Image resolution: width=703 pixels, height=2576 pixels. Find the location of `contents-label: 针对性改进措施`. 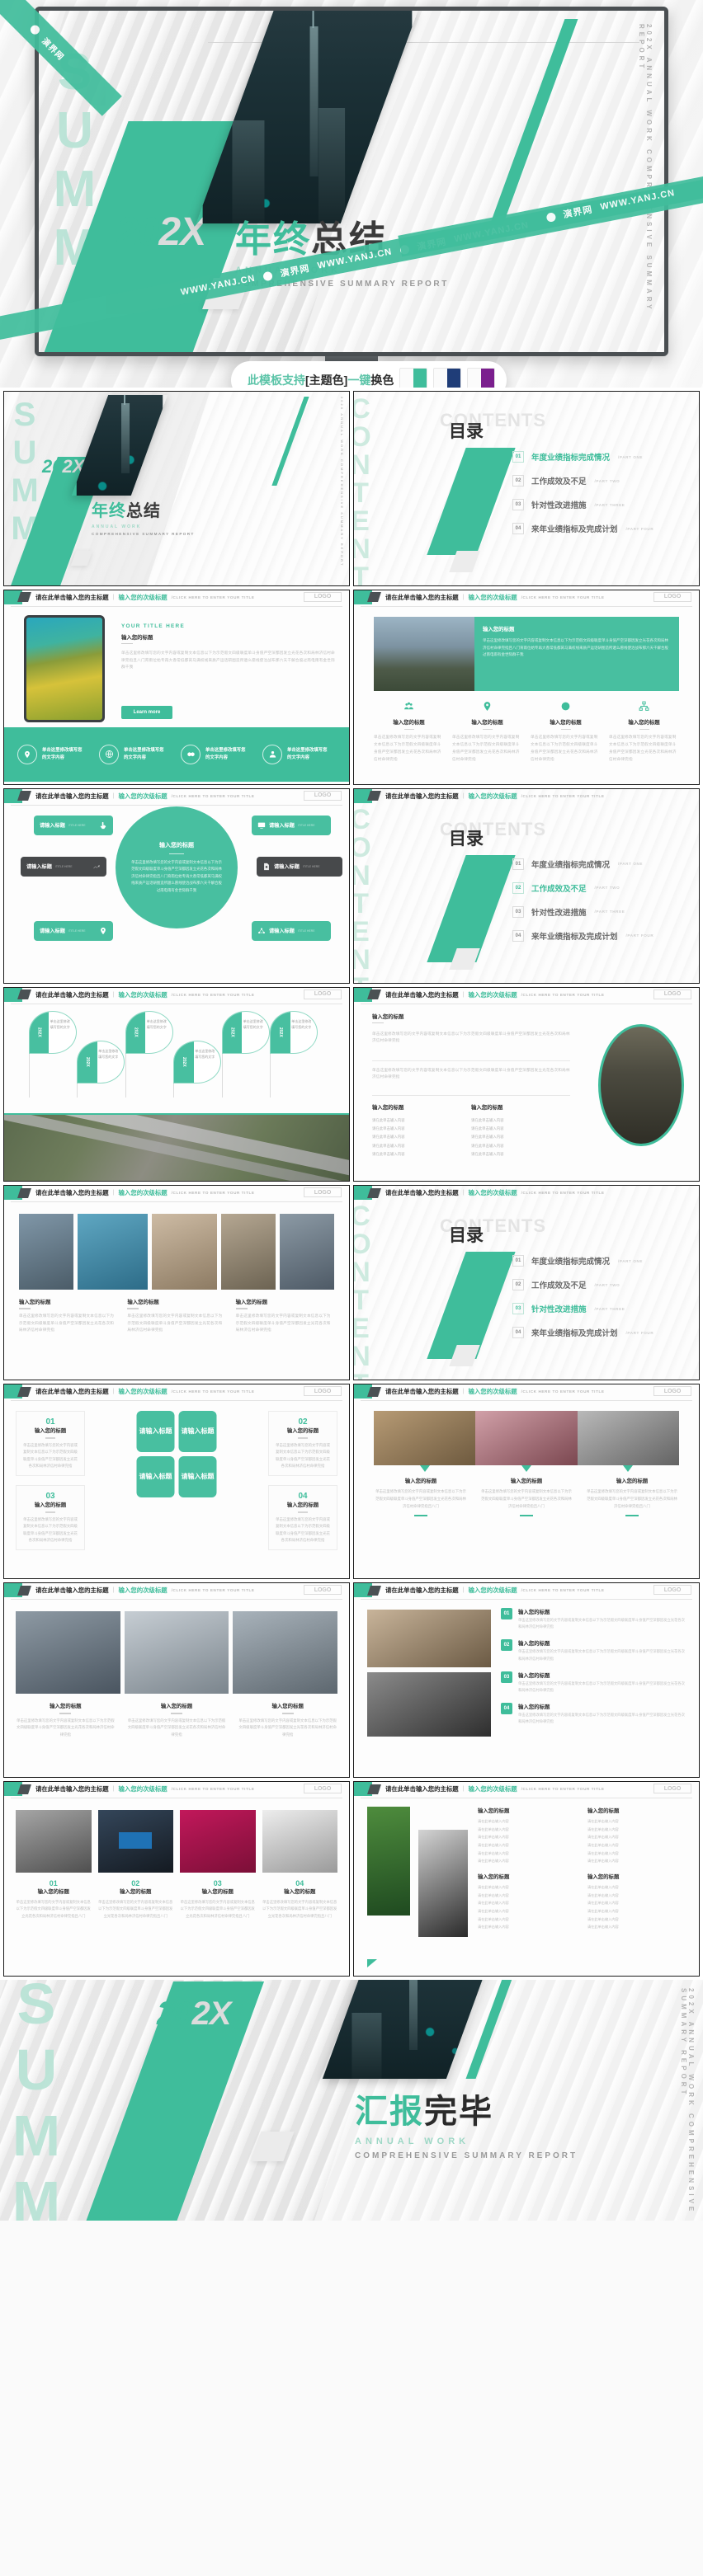

contents-label: 针对性改进措施 is located at coordinates (559, 505).